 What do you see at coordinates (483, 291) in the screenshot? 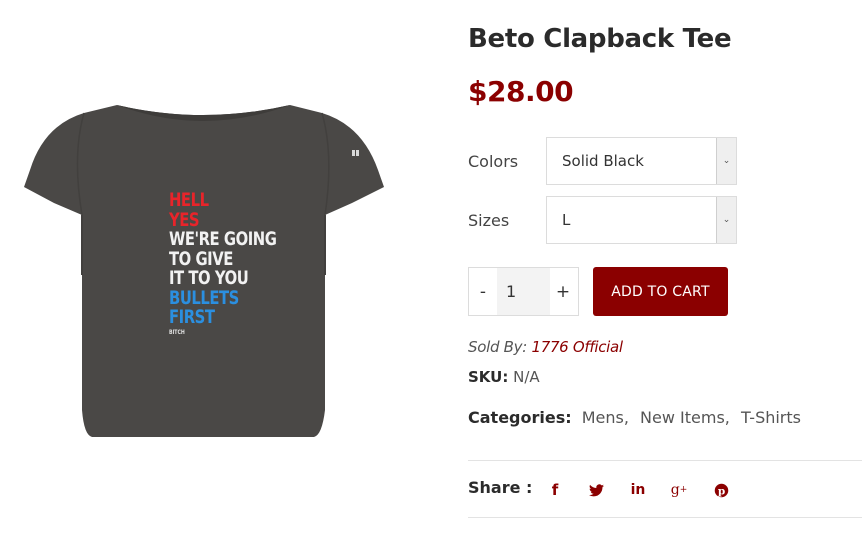
I see `quantity-decrease-button: -` at bounding box center [483, 291].